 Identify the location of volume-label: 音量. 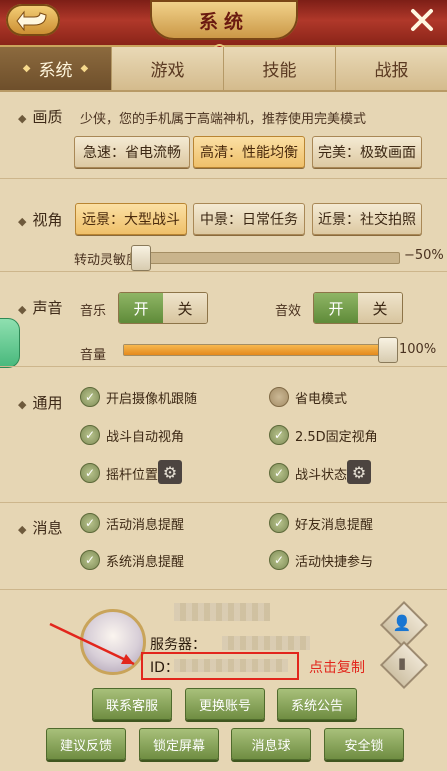
(93, 355).